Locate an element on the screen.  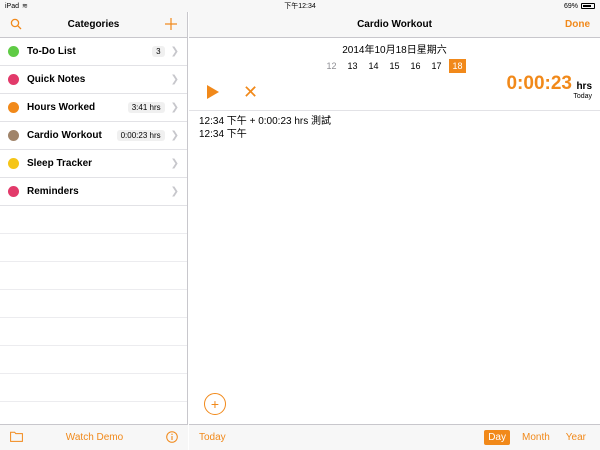
detail-nav-bar: Cardio Workout Done is located at coordinates (394, 25).